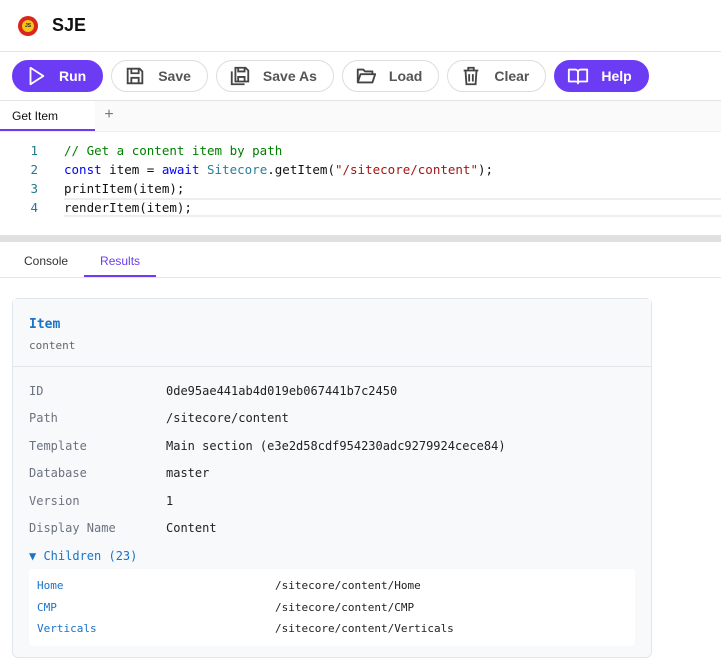 The image size is (721, 658). I want to click on add-tab-button: +, so click(109, 116).